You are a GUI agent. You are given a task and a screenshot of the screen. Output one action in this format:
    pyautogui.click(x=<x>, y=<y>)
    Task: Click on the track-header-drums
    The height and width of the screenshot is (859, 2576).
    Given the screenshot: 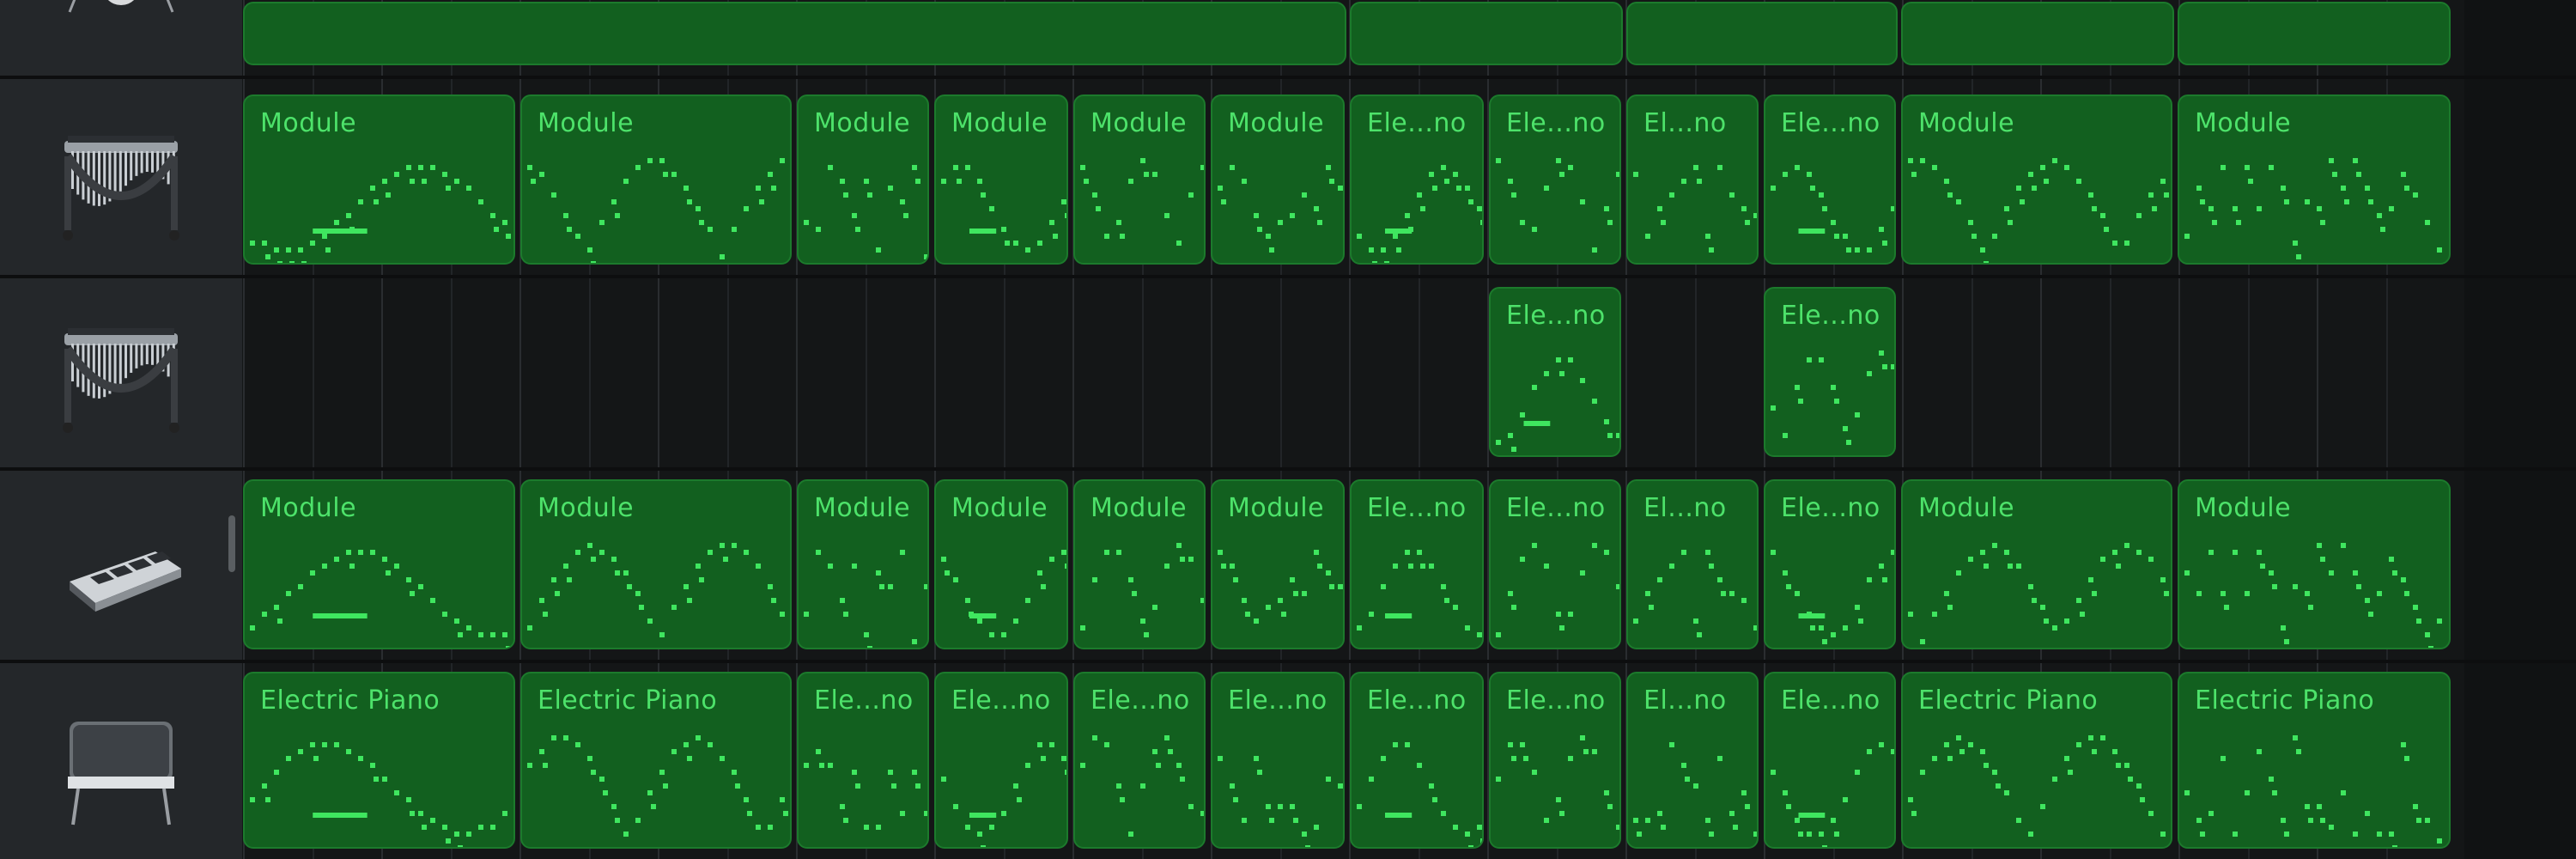 What is the action you would take?
    pyautogui.click(x=121, y=38)
    